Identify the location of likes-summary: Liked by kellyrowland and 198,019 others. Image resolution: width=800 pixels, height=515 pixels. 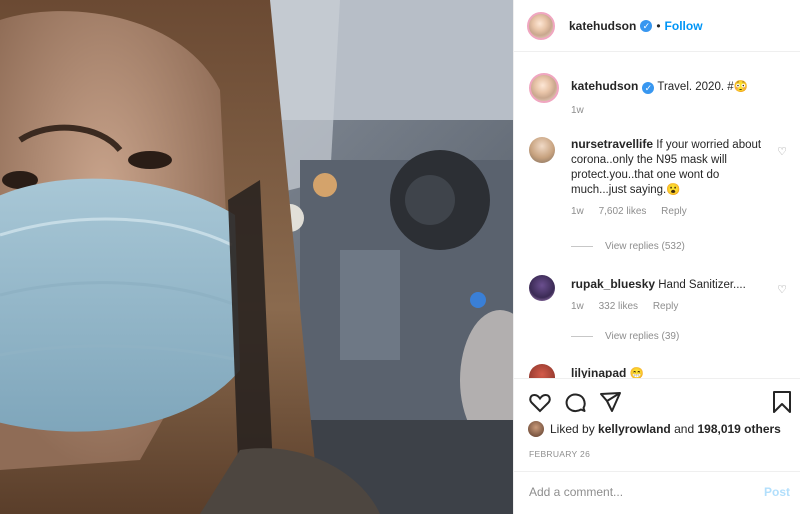
(654, 429).